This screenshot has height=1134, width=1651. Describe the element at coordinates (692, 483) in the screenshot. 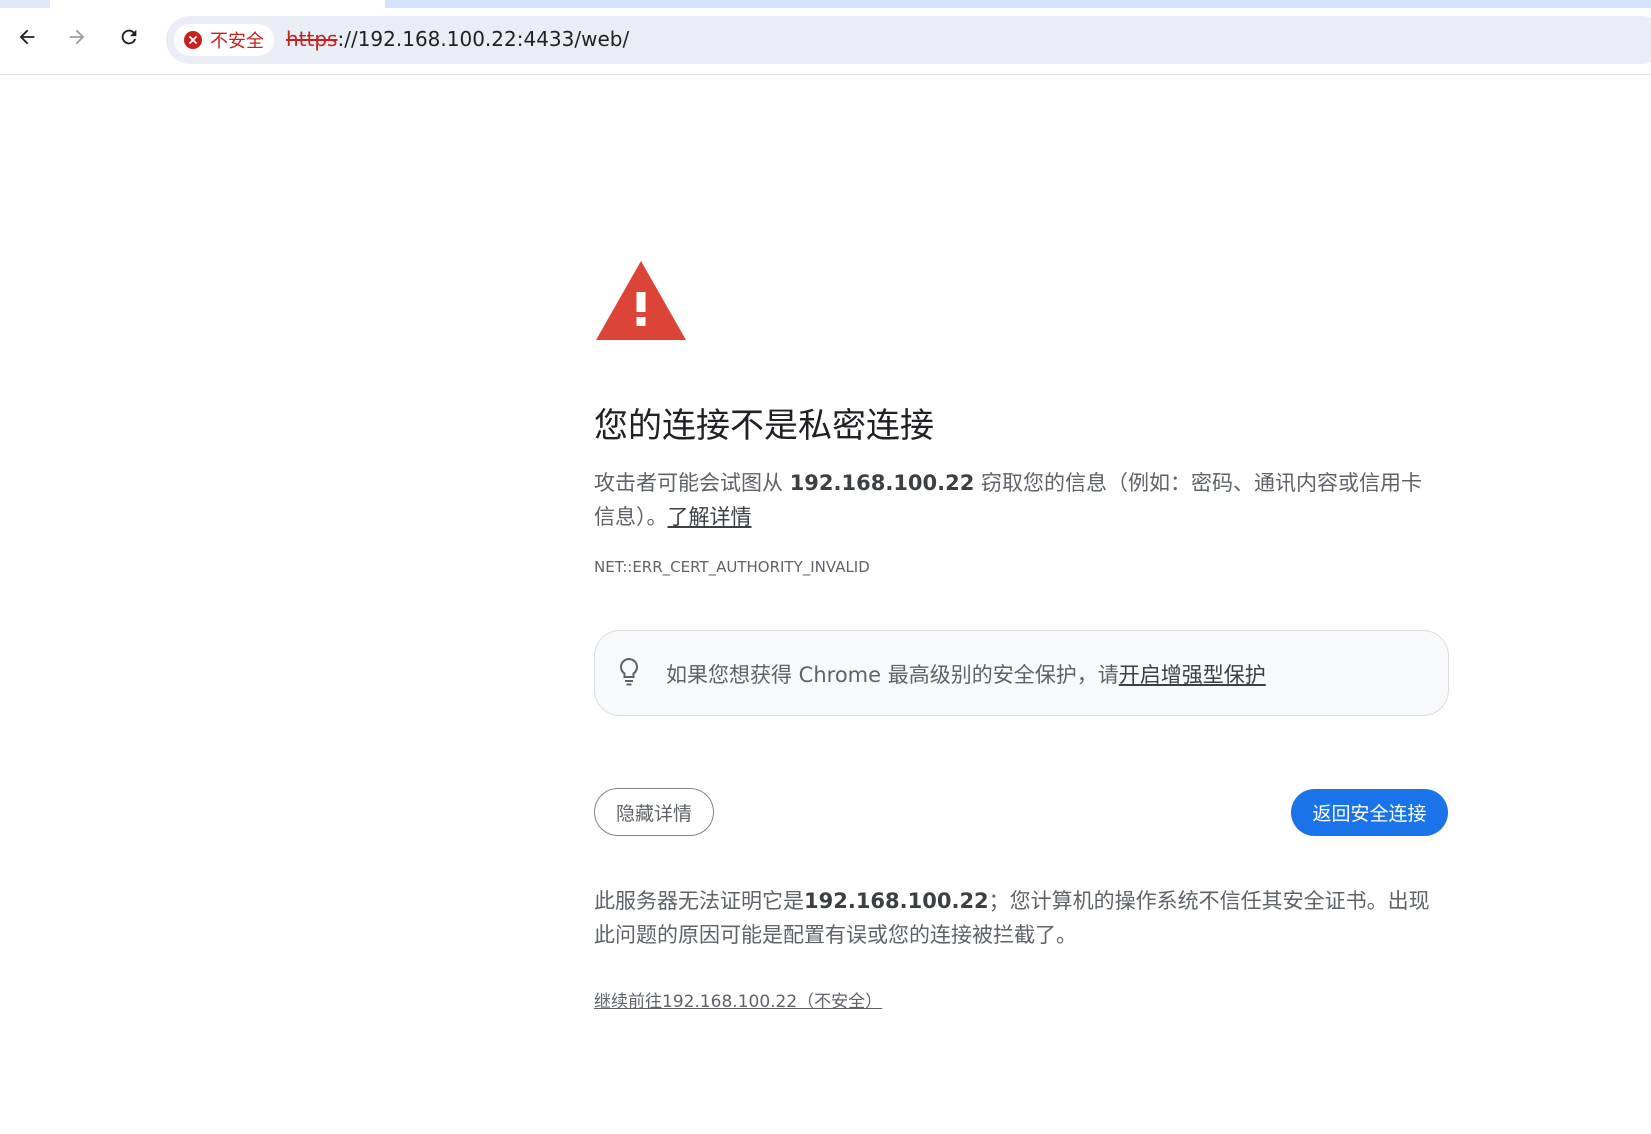

I see `explanation-prefix: 攻击者可能会试图从` at that location.